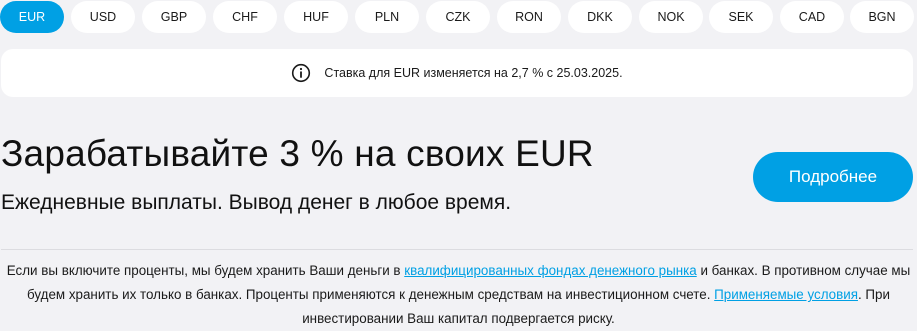  I want to click on tab-usd: USD, so click(103, 17).